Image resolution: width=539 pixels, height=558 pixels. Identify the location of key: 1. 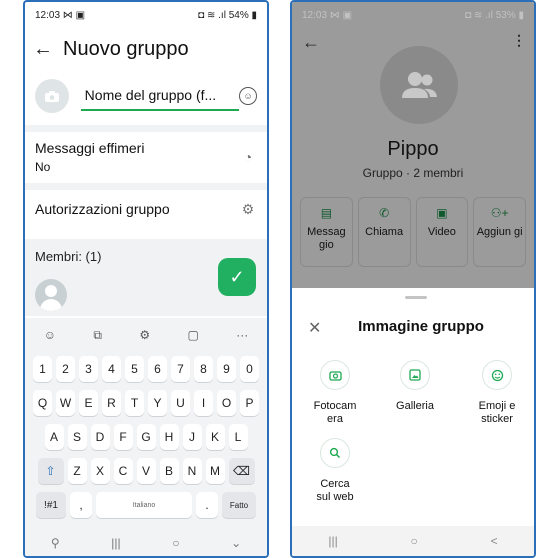
(42, 369).